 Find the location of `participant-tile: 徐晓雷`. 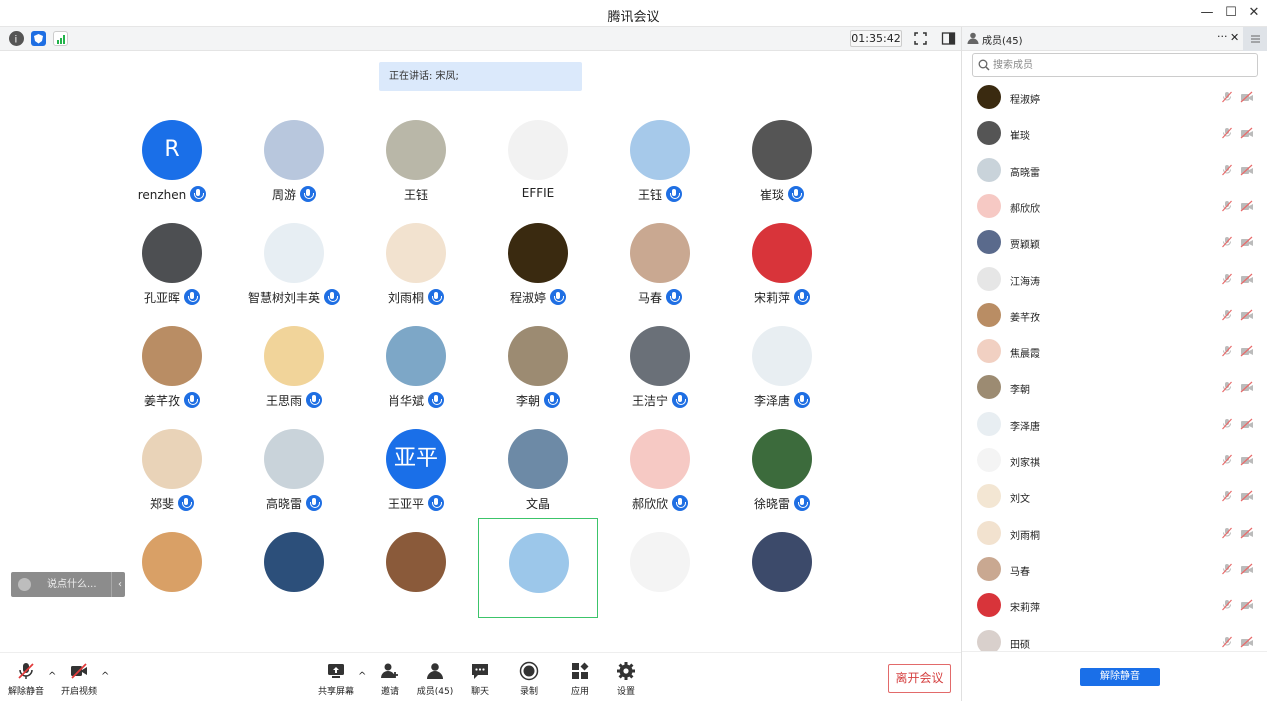

participant-tile: 徐晓雷 is located at coordinates (782, 465).